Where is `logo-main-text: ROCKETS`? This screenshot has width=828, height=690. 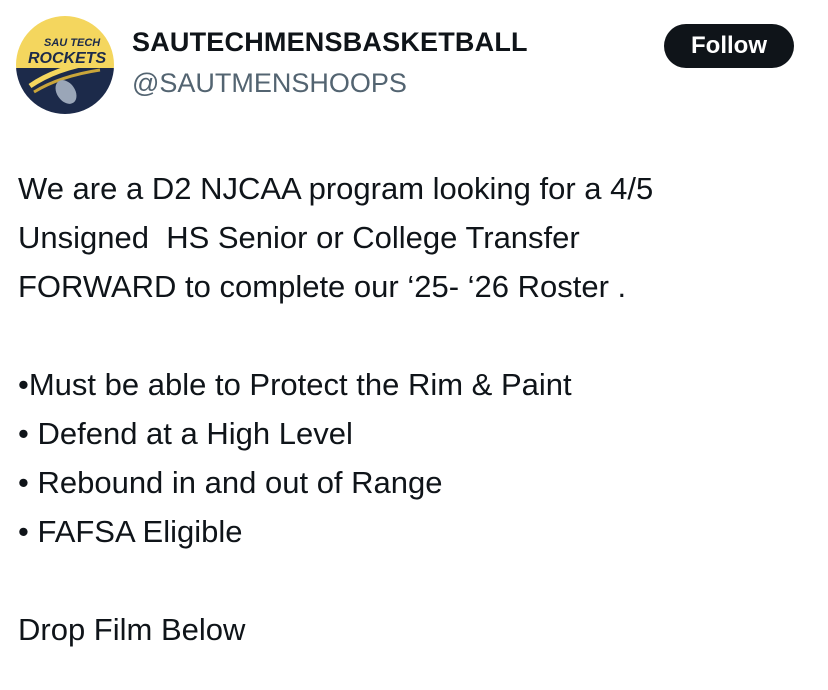
logo-main-text: ROCKETS is located at coordinates (67, 58).